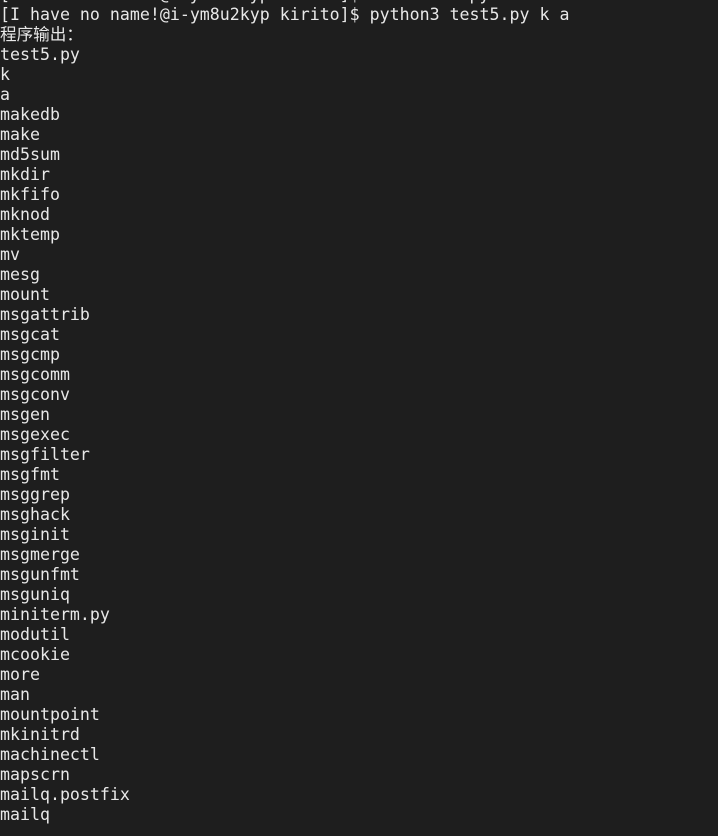  I want to click on output-line: msgcat, so click(30, 334).